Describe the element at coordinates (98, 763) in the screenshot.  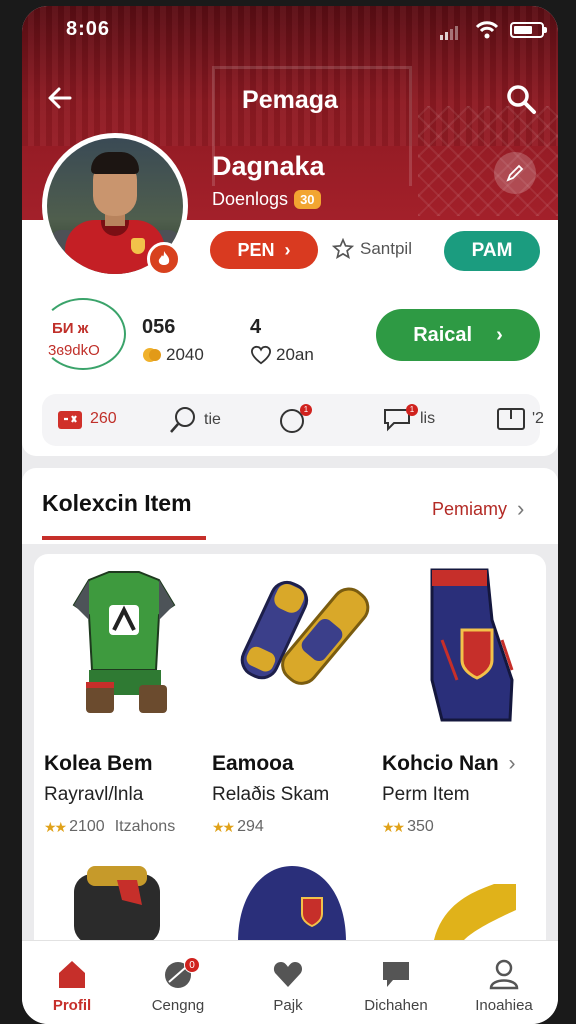
I see `item-name: Kolea Bem` at that location.